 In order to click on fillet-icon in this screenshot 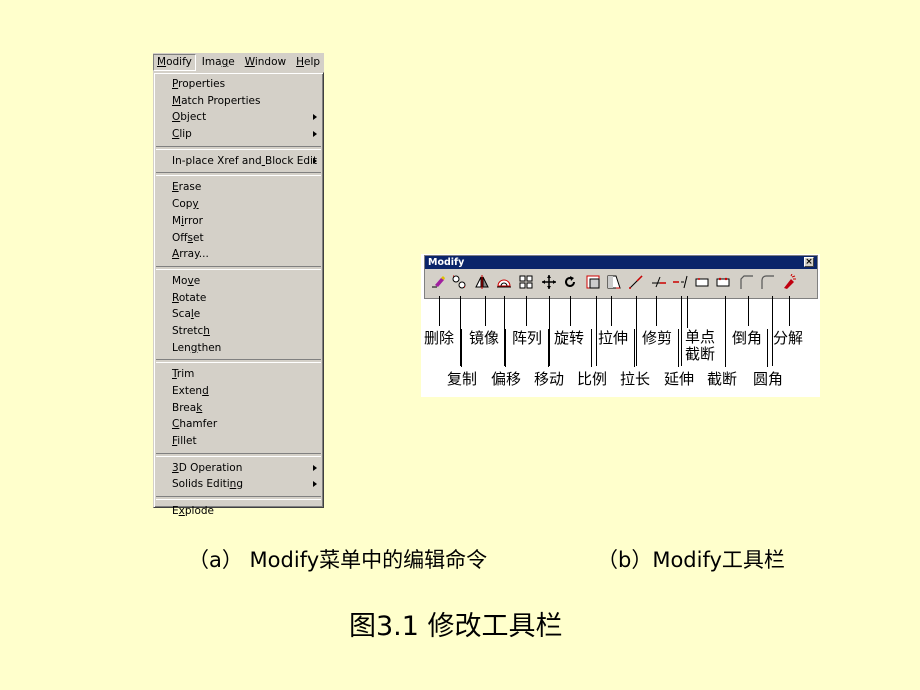, I will do `click(767, 282)`.